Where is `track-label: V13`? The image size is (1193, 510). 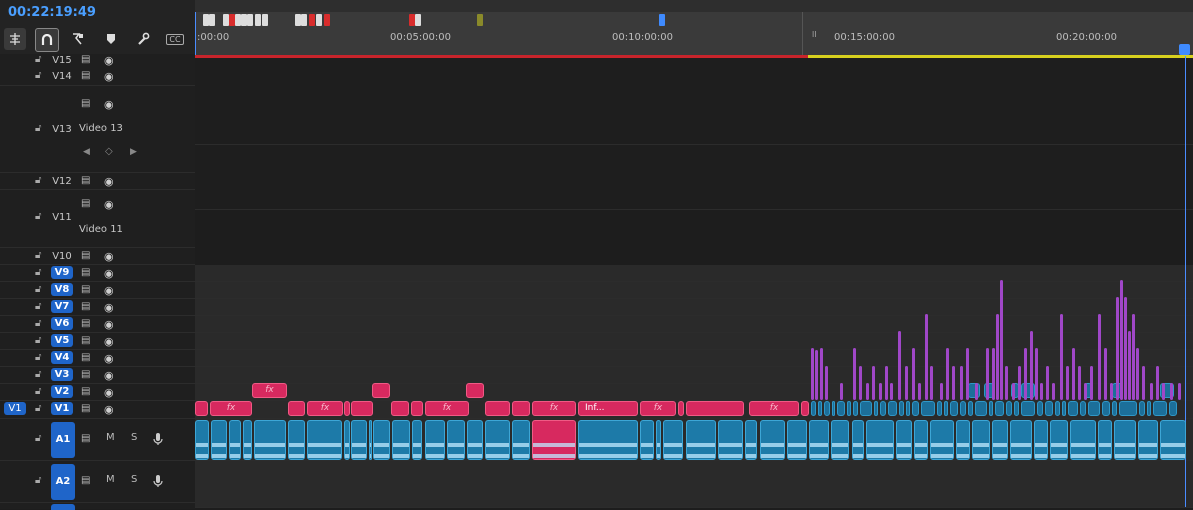
track-label: V13 is located at coordinates (62, 129).